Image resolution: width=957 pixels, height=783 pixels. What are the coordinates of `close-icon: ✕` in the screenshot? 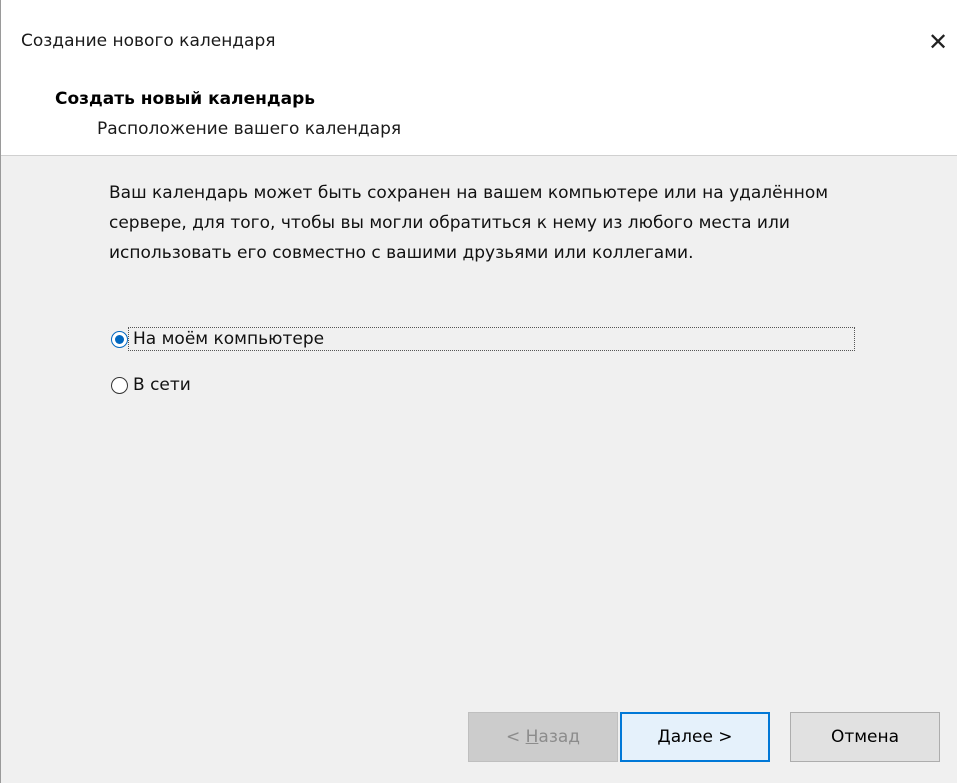 It's located at (938, 42).